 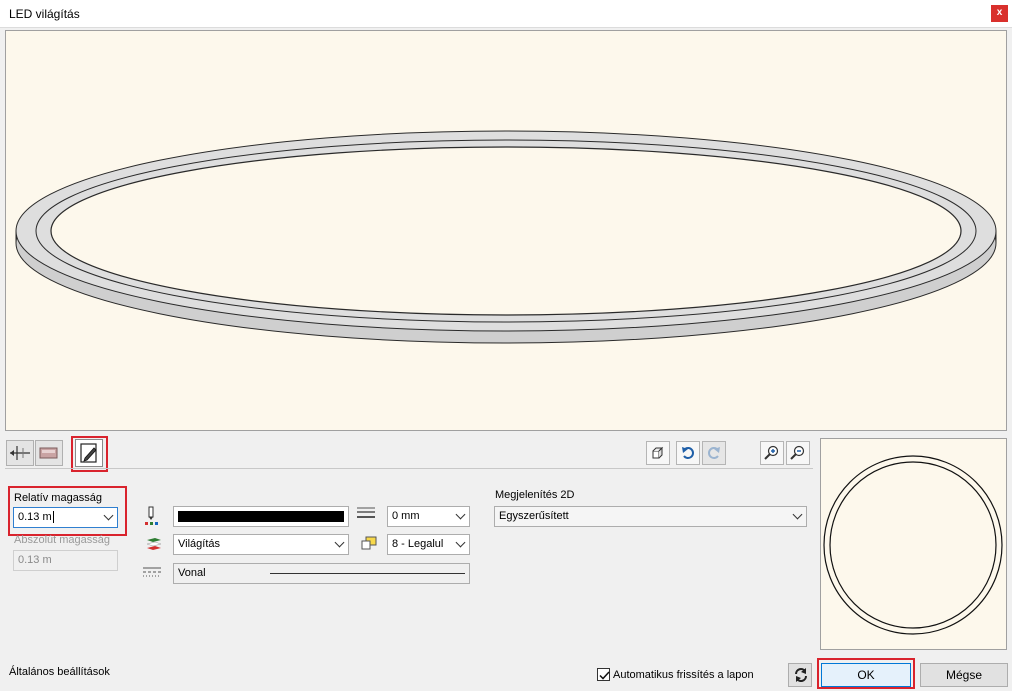 What do you see at coordinates (367, 573) in the screenshot?
I see `line-type-preview` at bounding box center [367, 573].